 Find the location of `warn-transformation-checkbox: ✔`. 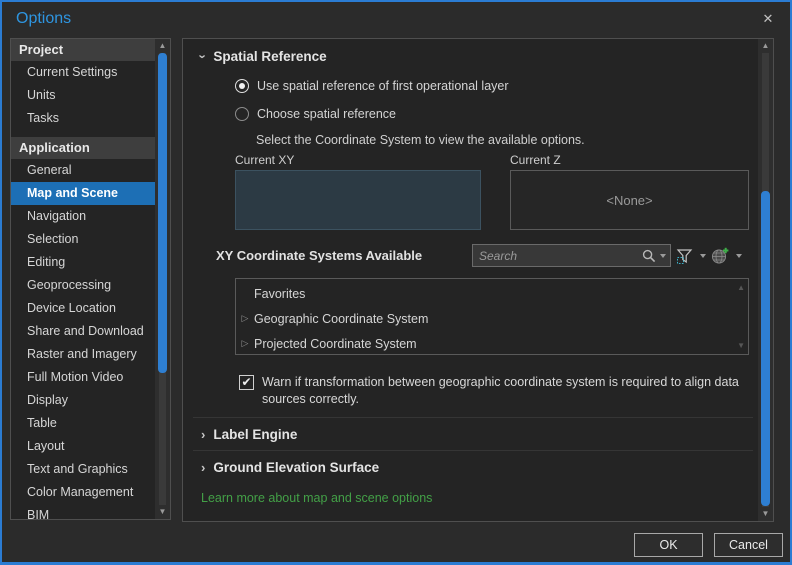

warn-transformation-checkbox: ✔ is located at coordinates (246, 382).